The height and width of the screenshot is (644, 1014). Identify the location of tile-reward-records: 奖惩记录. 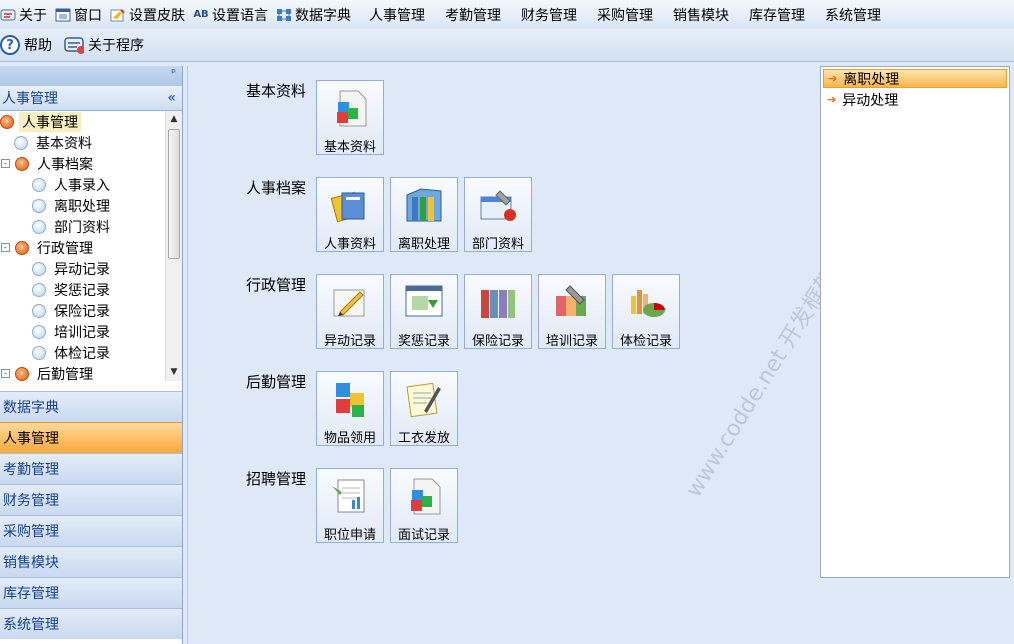
(424, 311).